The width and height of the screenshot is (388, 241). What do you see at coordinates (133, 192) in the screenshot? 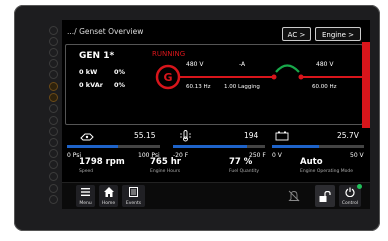
I see `events-icon` at bounding box center [133, 192].